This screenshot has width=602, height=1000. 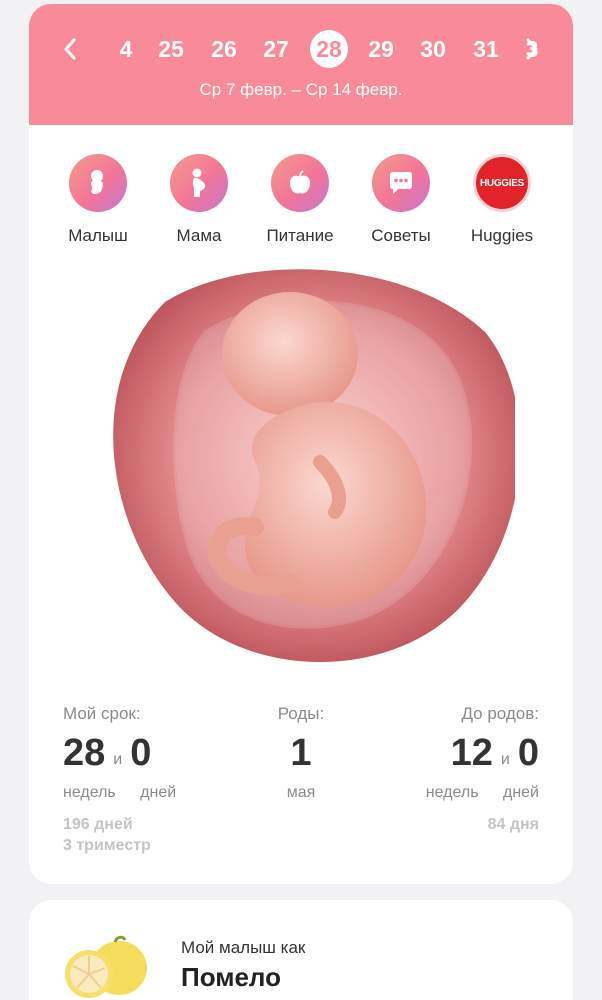 I want to click on until-birth-stat: До родов: 12 и 0 недель дней 84 дня, so click(x=474, y=769).